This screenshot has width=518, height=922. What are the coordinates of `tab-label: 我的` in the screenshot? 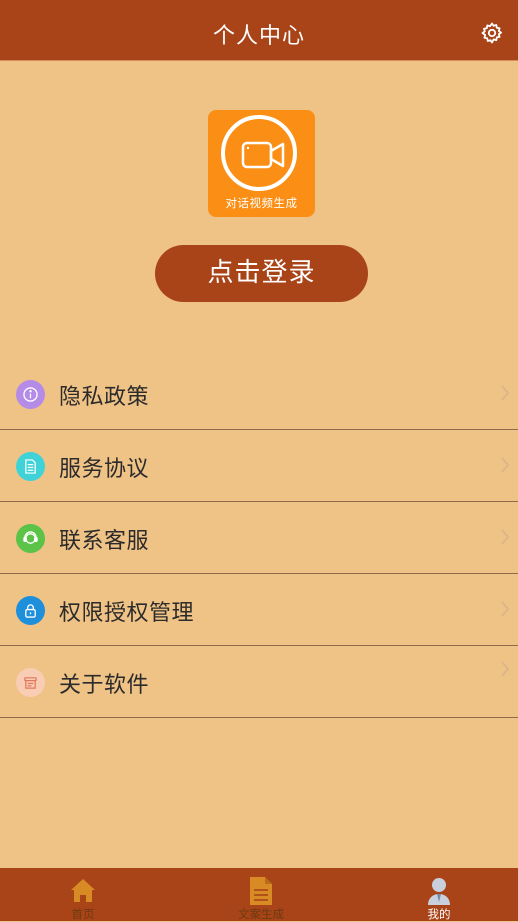 It's located at (439, 914).